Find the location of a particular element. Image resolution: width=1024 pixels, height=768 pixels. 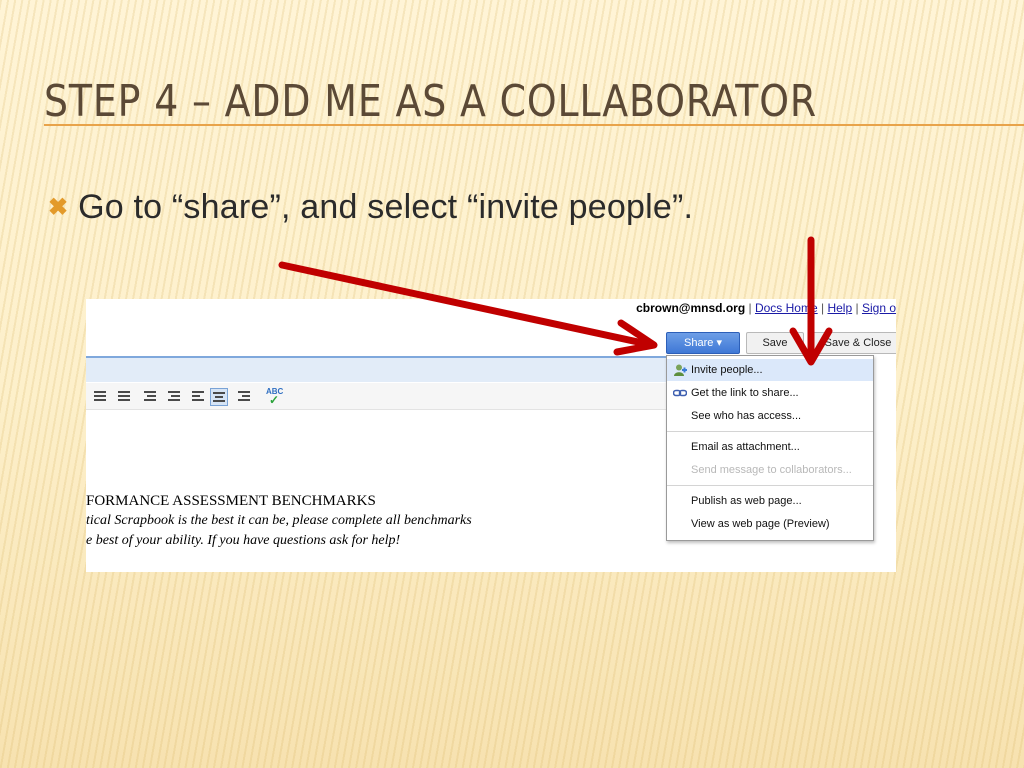

arrow-to-share-button is located at coordinates (468, 308).